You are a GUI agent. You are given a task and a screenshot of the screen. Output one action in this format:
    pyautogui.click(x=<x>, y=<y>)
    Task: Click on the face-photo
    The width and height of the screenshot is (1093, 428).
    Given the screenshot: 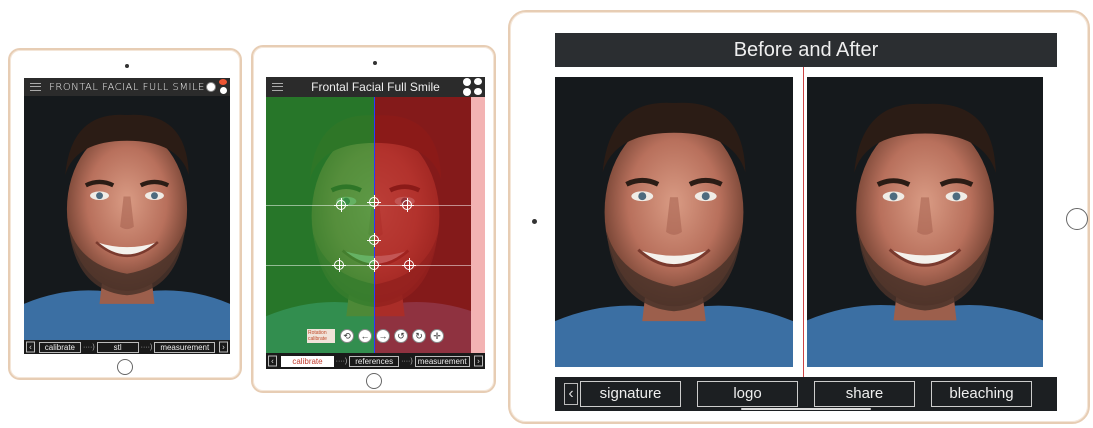 What is the action you would take?
    pyautogui.click(x=127, y=218)
    